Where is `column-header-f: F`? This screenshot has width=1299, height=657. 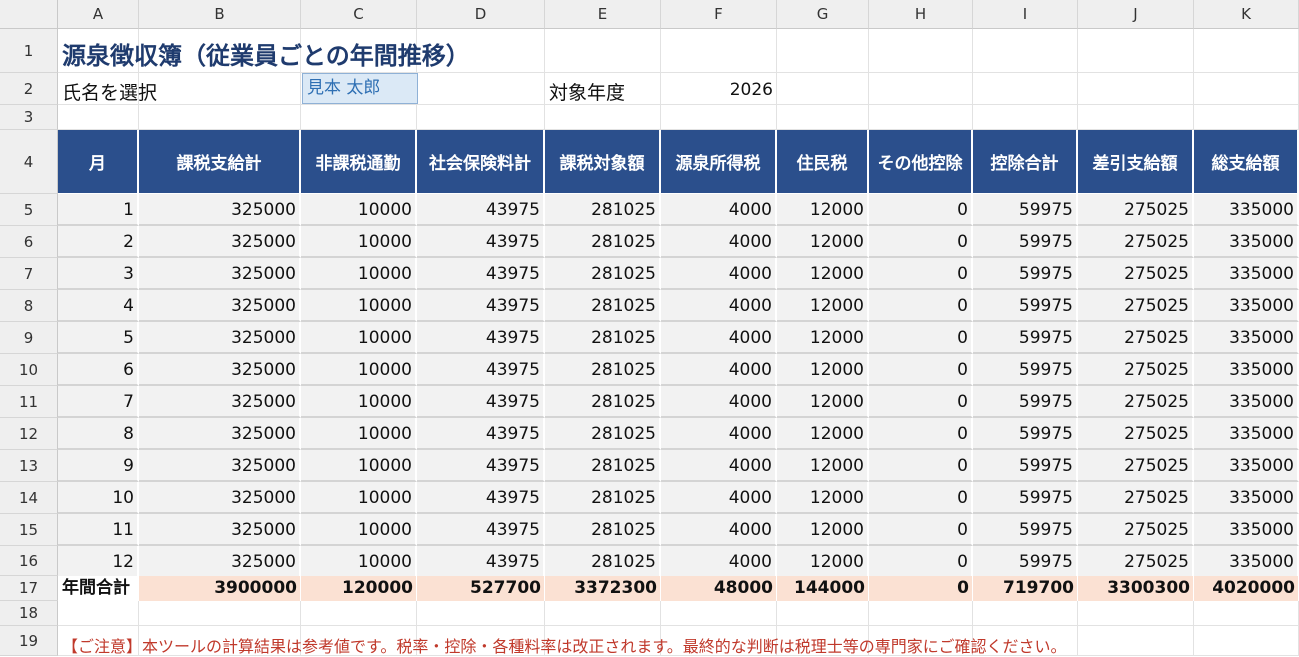 column-header-f: F is located at coordinates (719, 14).